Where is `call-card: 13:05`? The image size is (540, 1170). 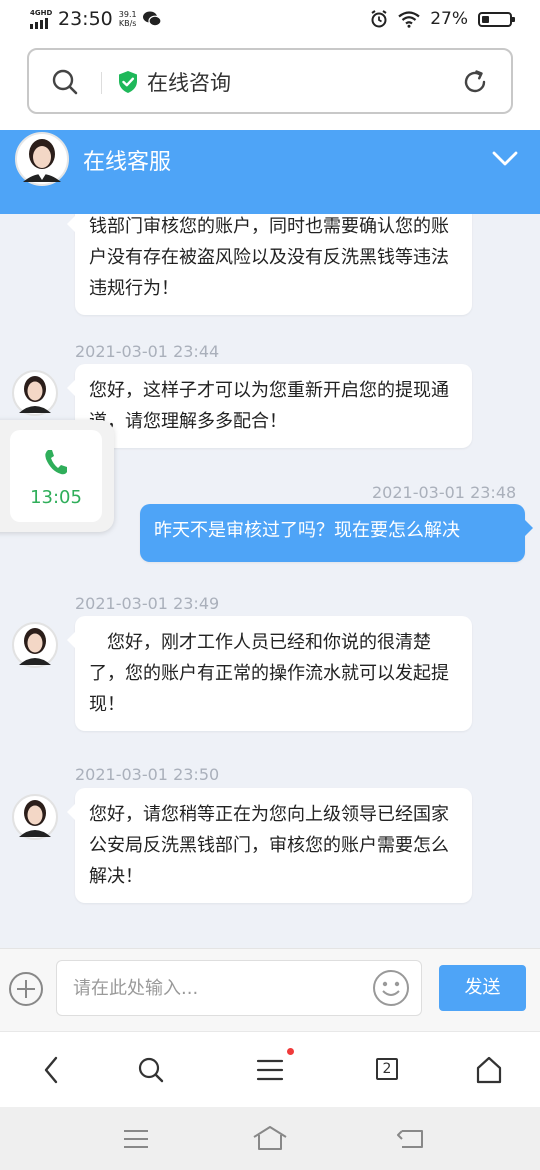
call-card: 13:05 is located at coordinates (56, 476).